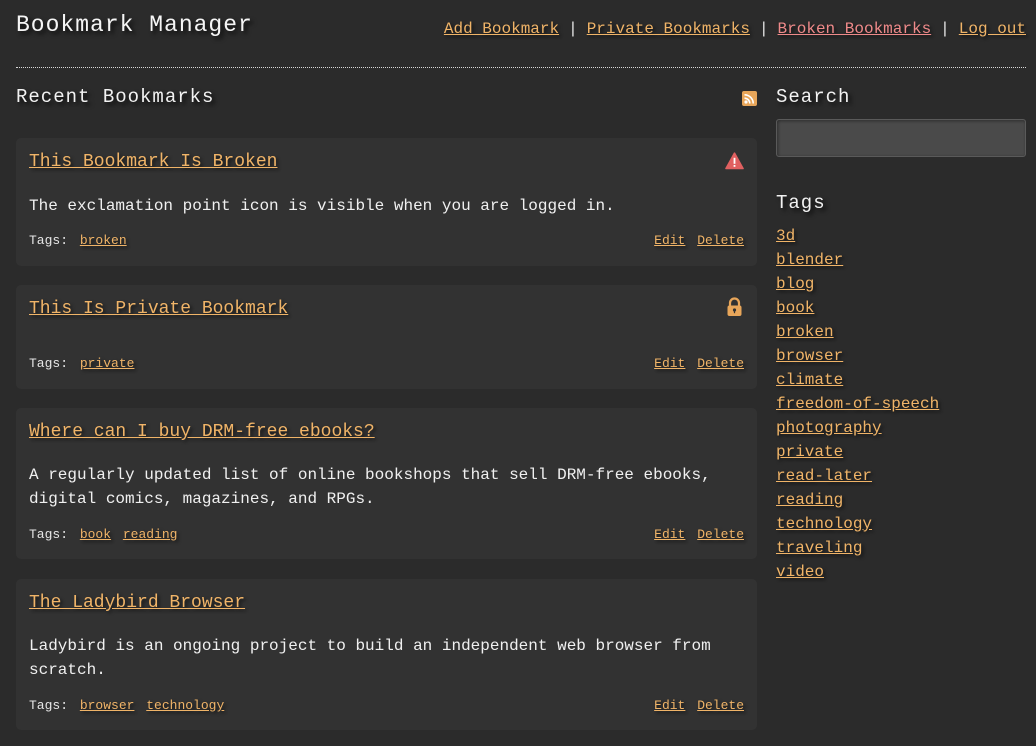  What do you see at coordinates (158, 309) in the screenshot?
I see `bookmark-title-link: This Is Private Bookmark` at bounding box center [158, 309].